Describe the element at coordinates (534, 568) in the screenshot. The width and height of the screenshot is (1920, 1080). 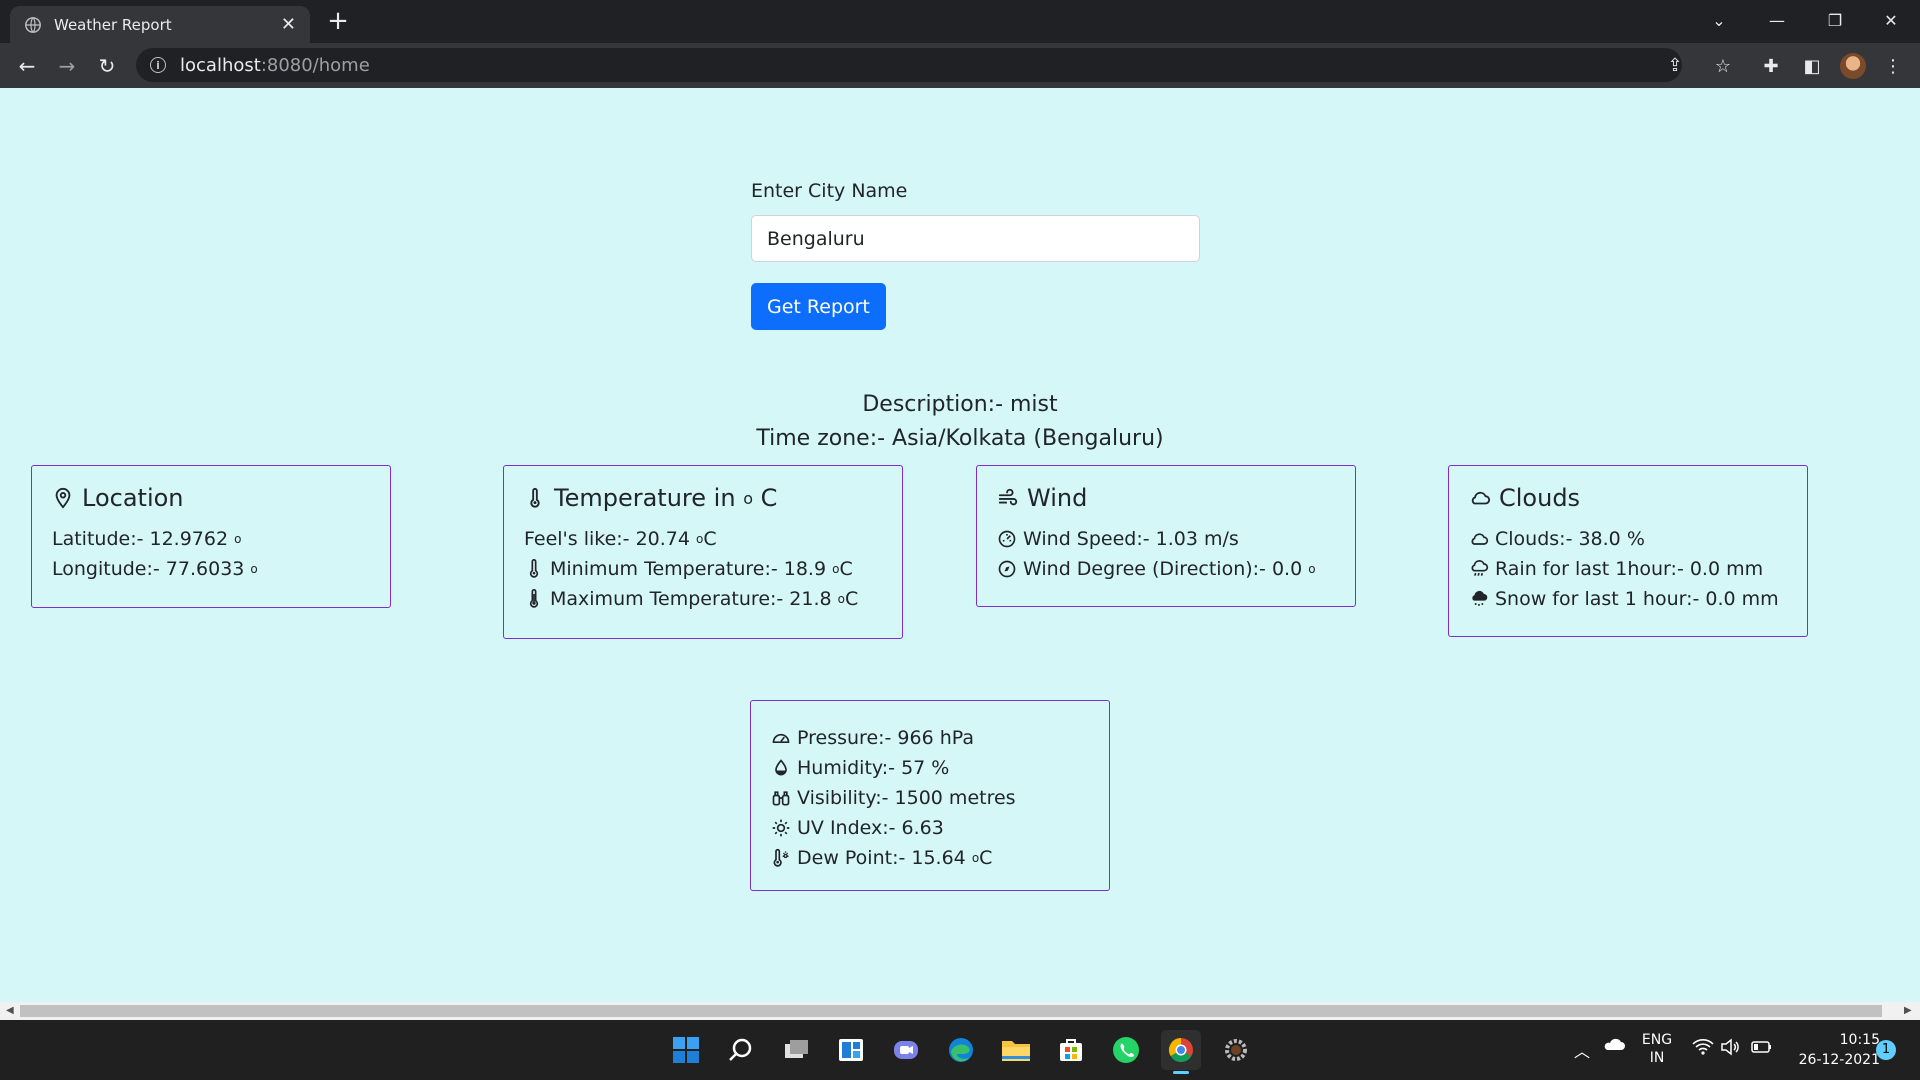
I see `thermometer-low-icon` at that location.